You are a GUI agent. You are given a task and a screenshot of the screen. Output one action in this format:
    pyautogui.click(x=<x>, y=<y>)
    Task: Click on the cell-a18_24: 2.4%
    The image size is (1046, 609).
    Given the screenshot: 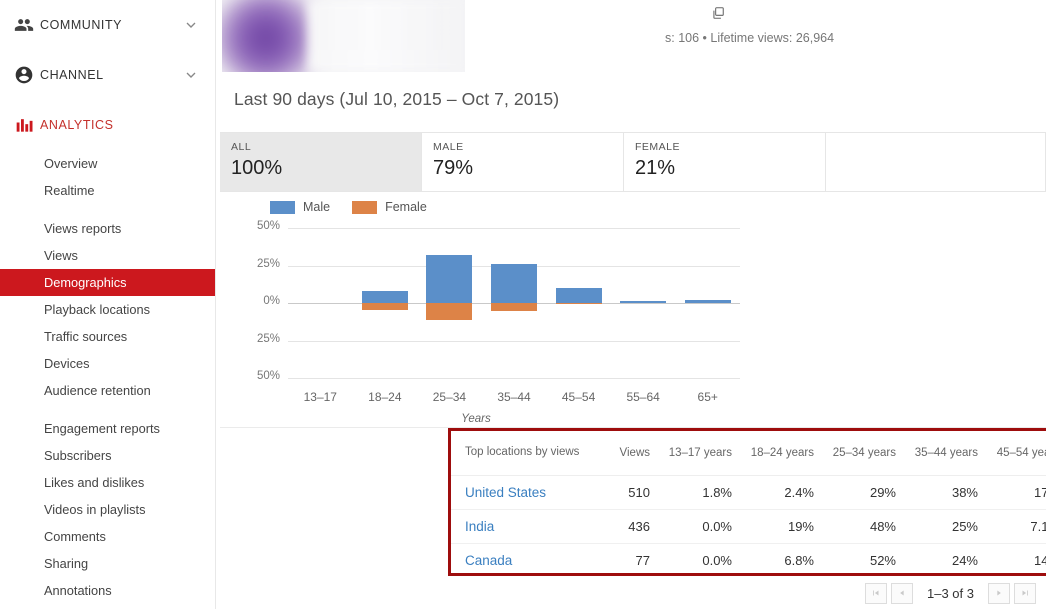 What is the action you would take?
    pyautogui.click(x=782, y=492)
    